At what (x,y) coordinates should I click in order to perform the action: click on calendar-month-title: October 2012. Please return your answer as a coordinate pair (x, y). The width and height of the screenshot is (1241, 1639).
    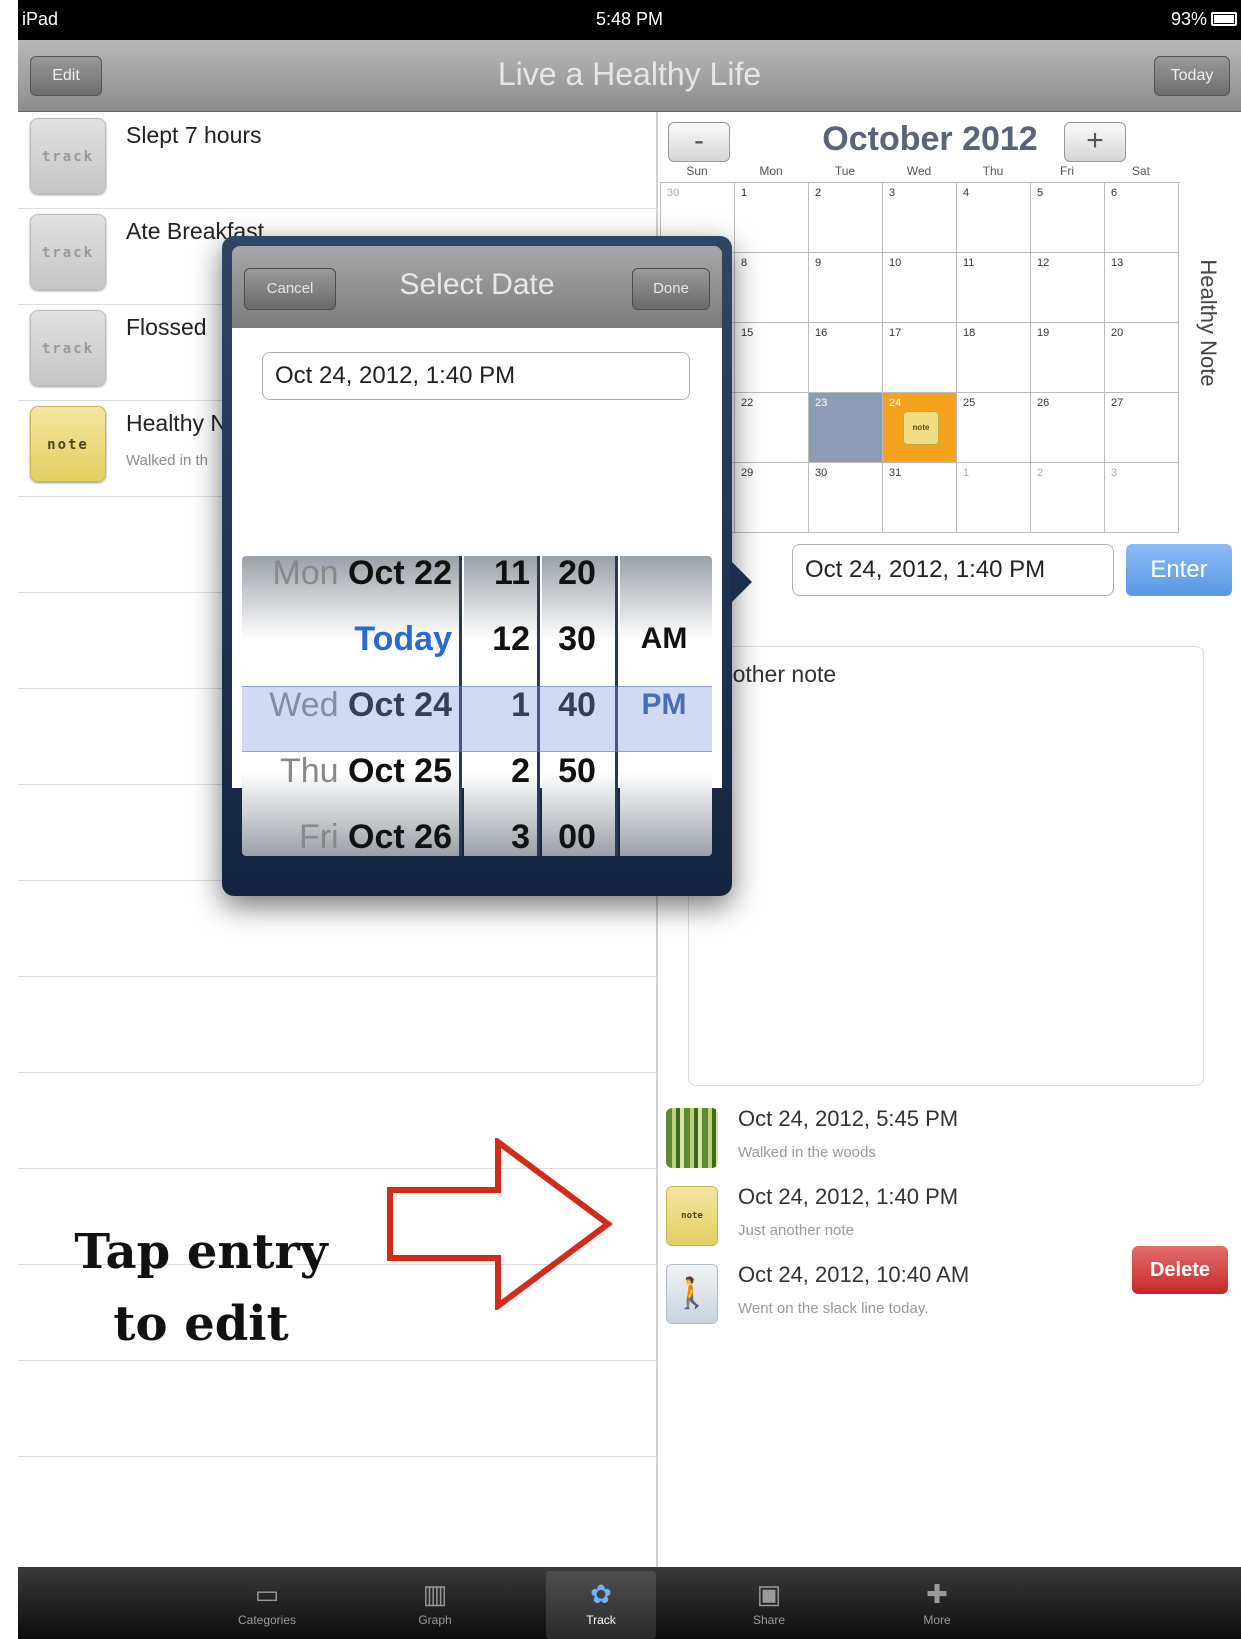
    Looking at the image, I should click on (930, 139).